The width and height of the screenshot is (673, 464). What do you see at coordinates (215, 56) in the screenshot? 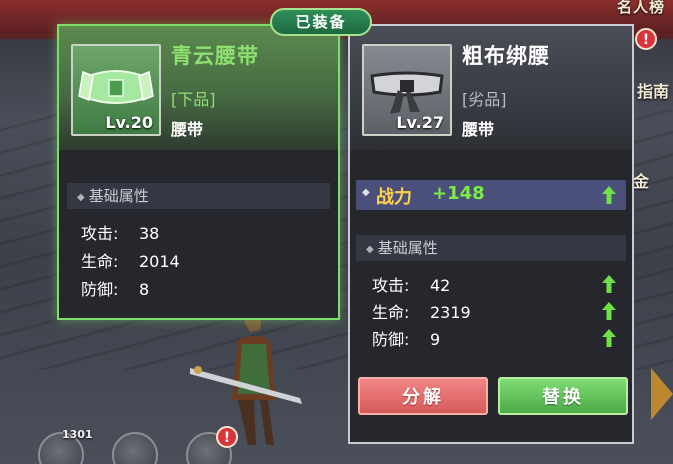
I see `equipped-item-name: 青云腰带` at bounding box center [215, 56].